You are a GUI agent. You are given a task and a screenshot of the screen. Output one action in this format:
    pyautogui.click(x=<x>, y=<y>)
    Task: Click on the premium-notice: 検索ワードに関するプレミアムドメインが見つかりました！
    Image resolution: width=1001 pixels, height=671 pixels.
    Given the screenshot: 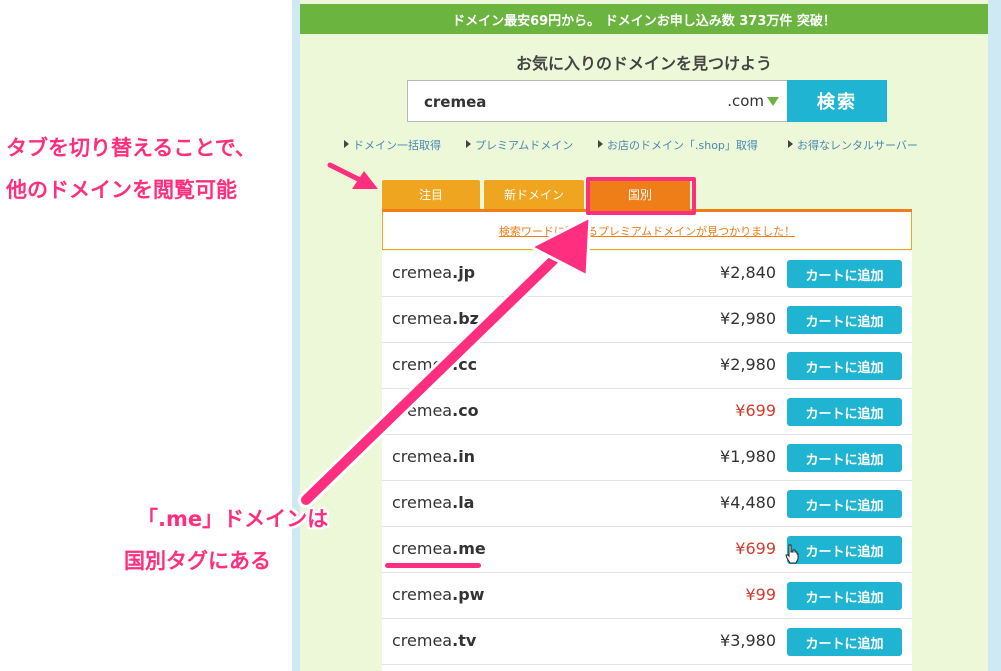 What is the action you would take?
    pyautogui.click(x=647, y=231)
    